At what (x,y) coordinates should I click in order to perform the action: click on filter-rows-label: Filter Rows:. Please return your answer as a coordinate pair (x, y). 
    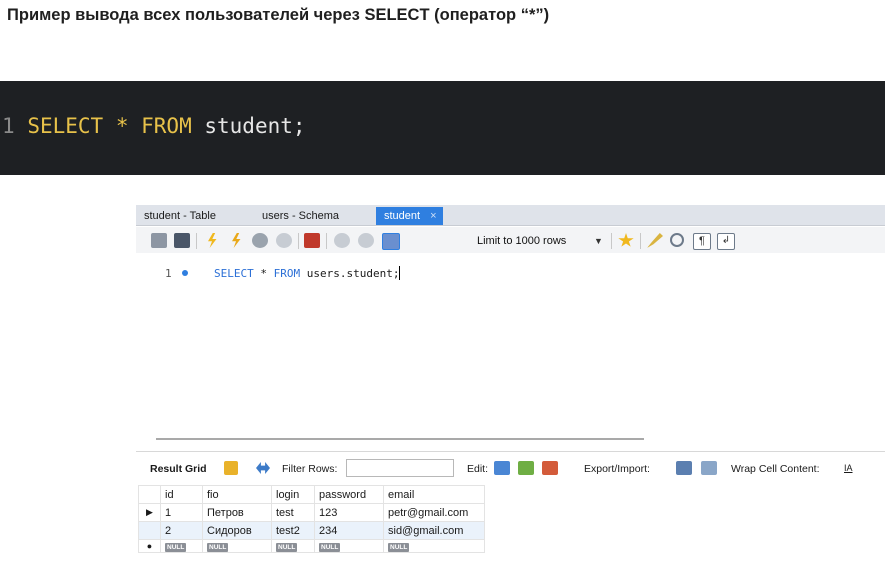
    Looking at the image, I should click on (310, 469).